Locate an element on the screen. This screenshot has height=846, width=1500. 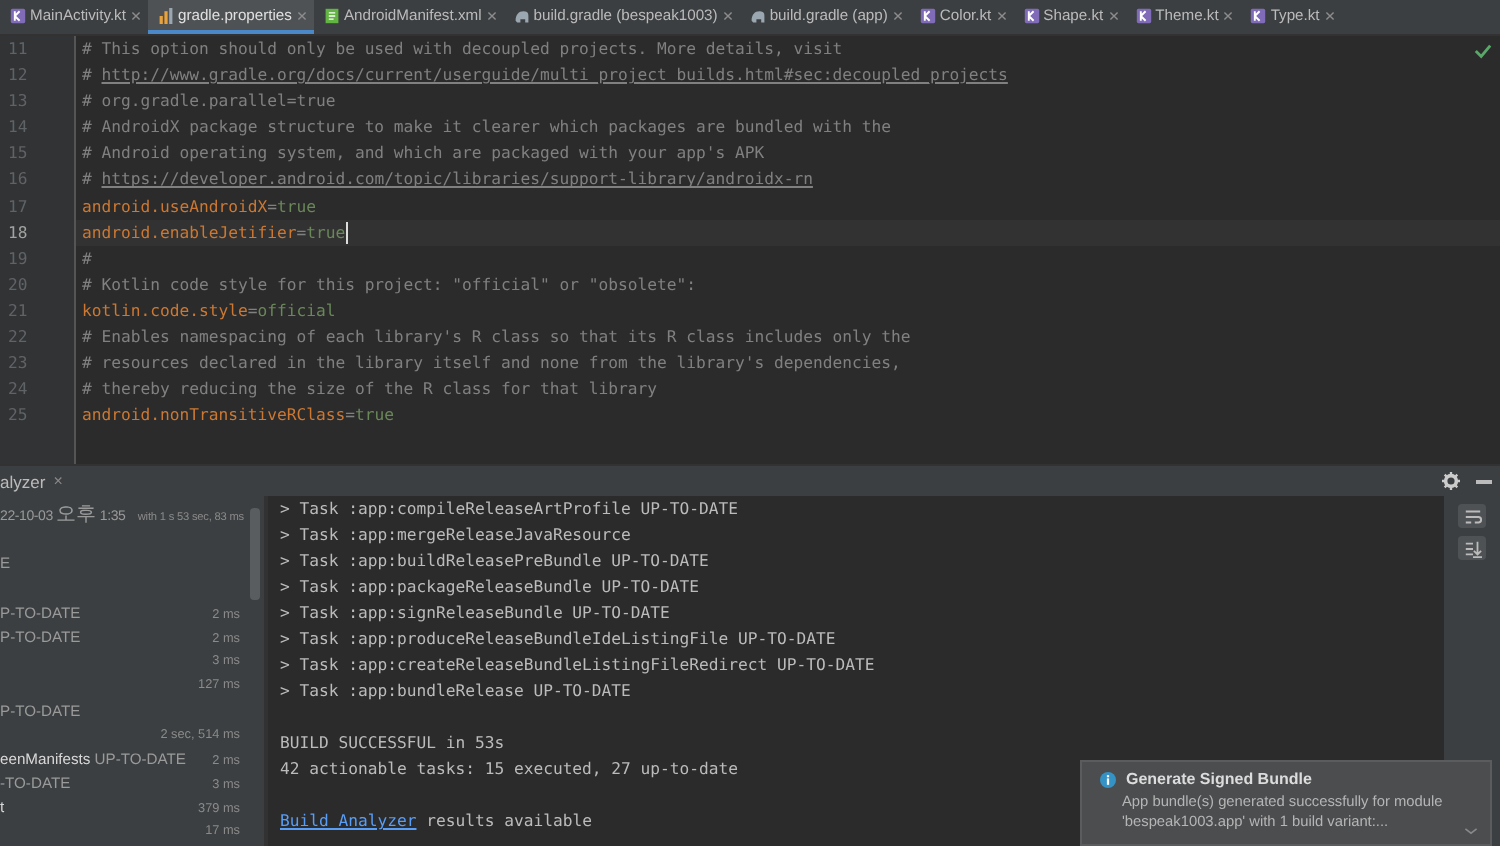
console-line: > Task :app:produceReleaseBundleIdeListingFile UP-TO-DATE is located at coordinates (558, 639).